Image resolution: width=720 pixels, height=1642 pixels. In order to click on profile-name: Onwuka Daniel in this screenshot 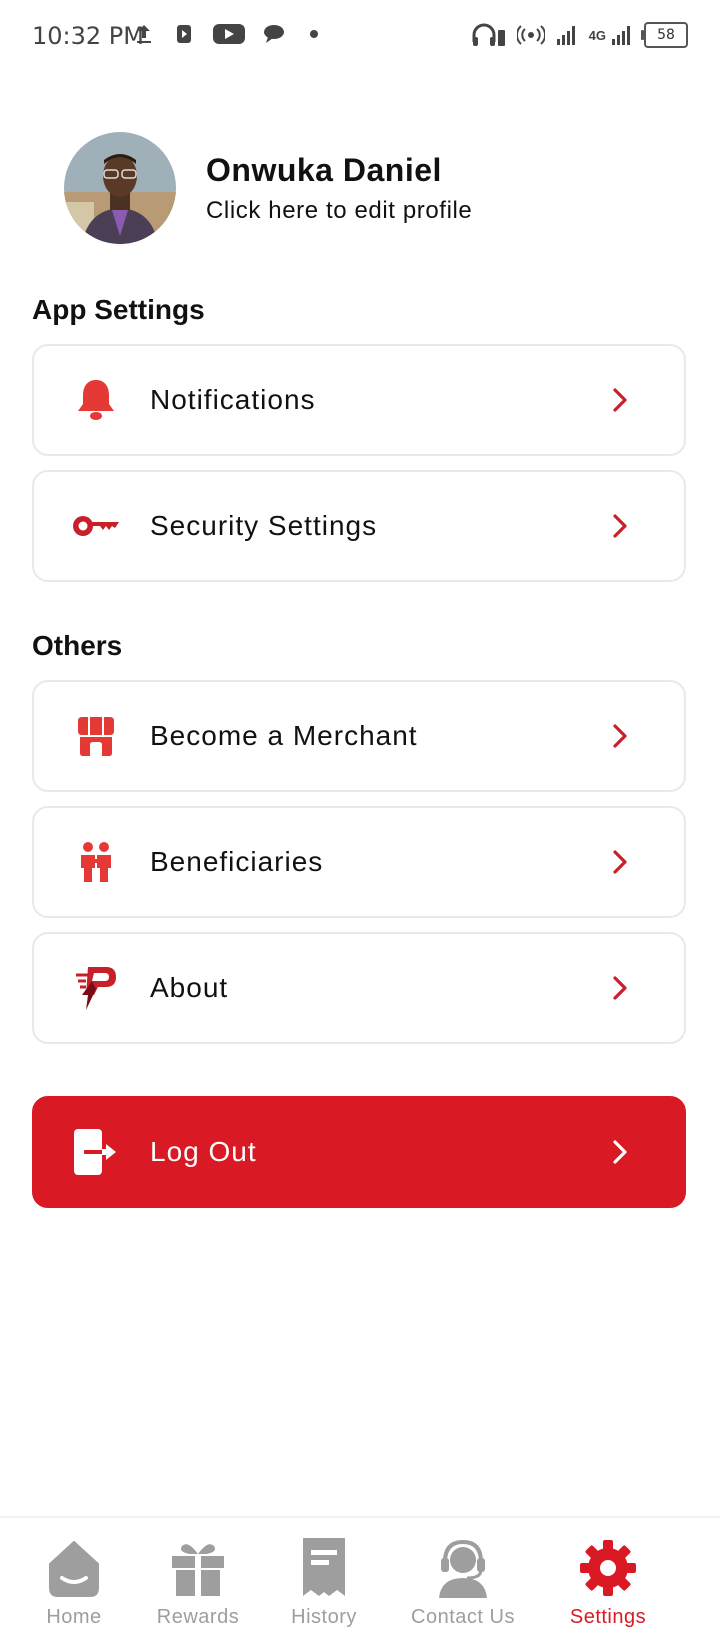, I will do `click(324, 169)`.